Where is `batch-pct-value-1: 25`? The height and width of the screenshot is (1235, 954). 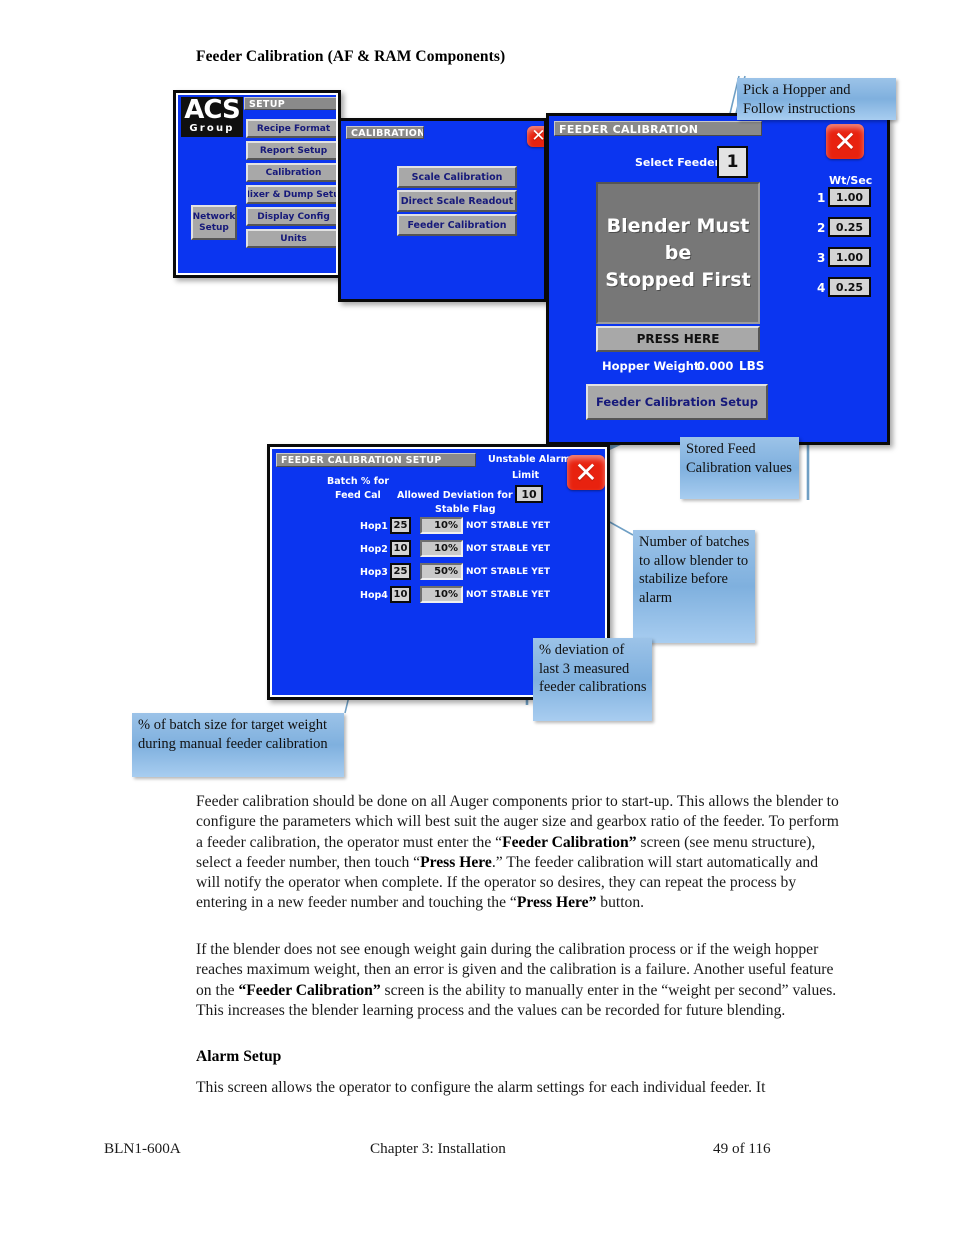 batch-pct-value-1: 25 is located at coordinates (400, 525).